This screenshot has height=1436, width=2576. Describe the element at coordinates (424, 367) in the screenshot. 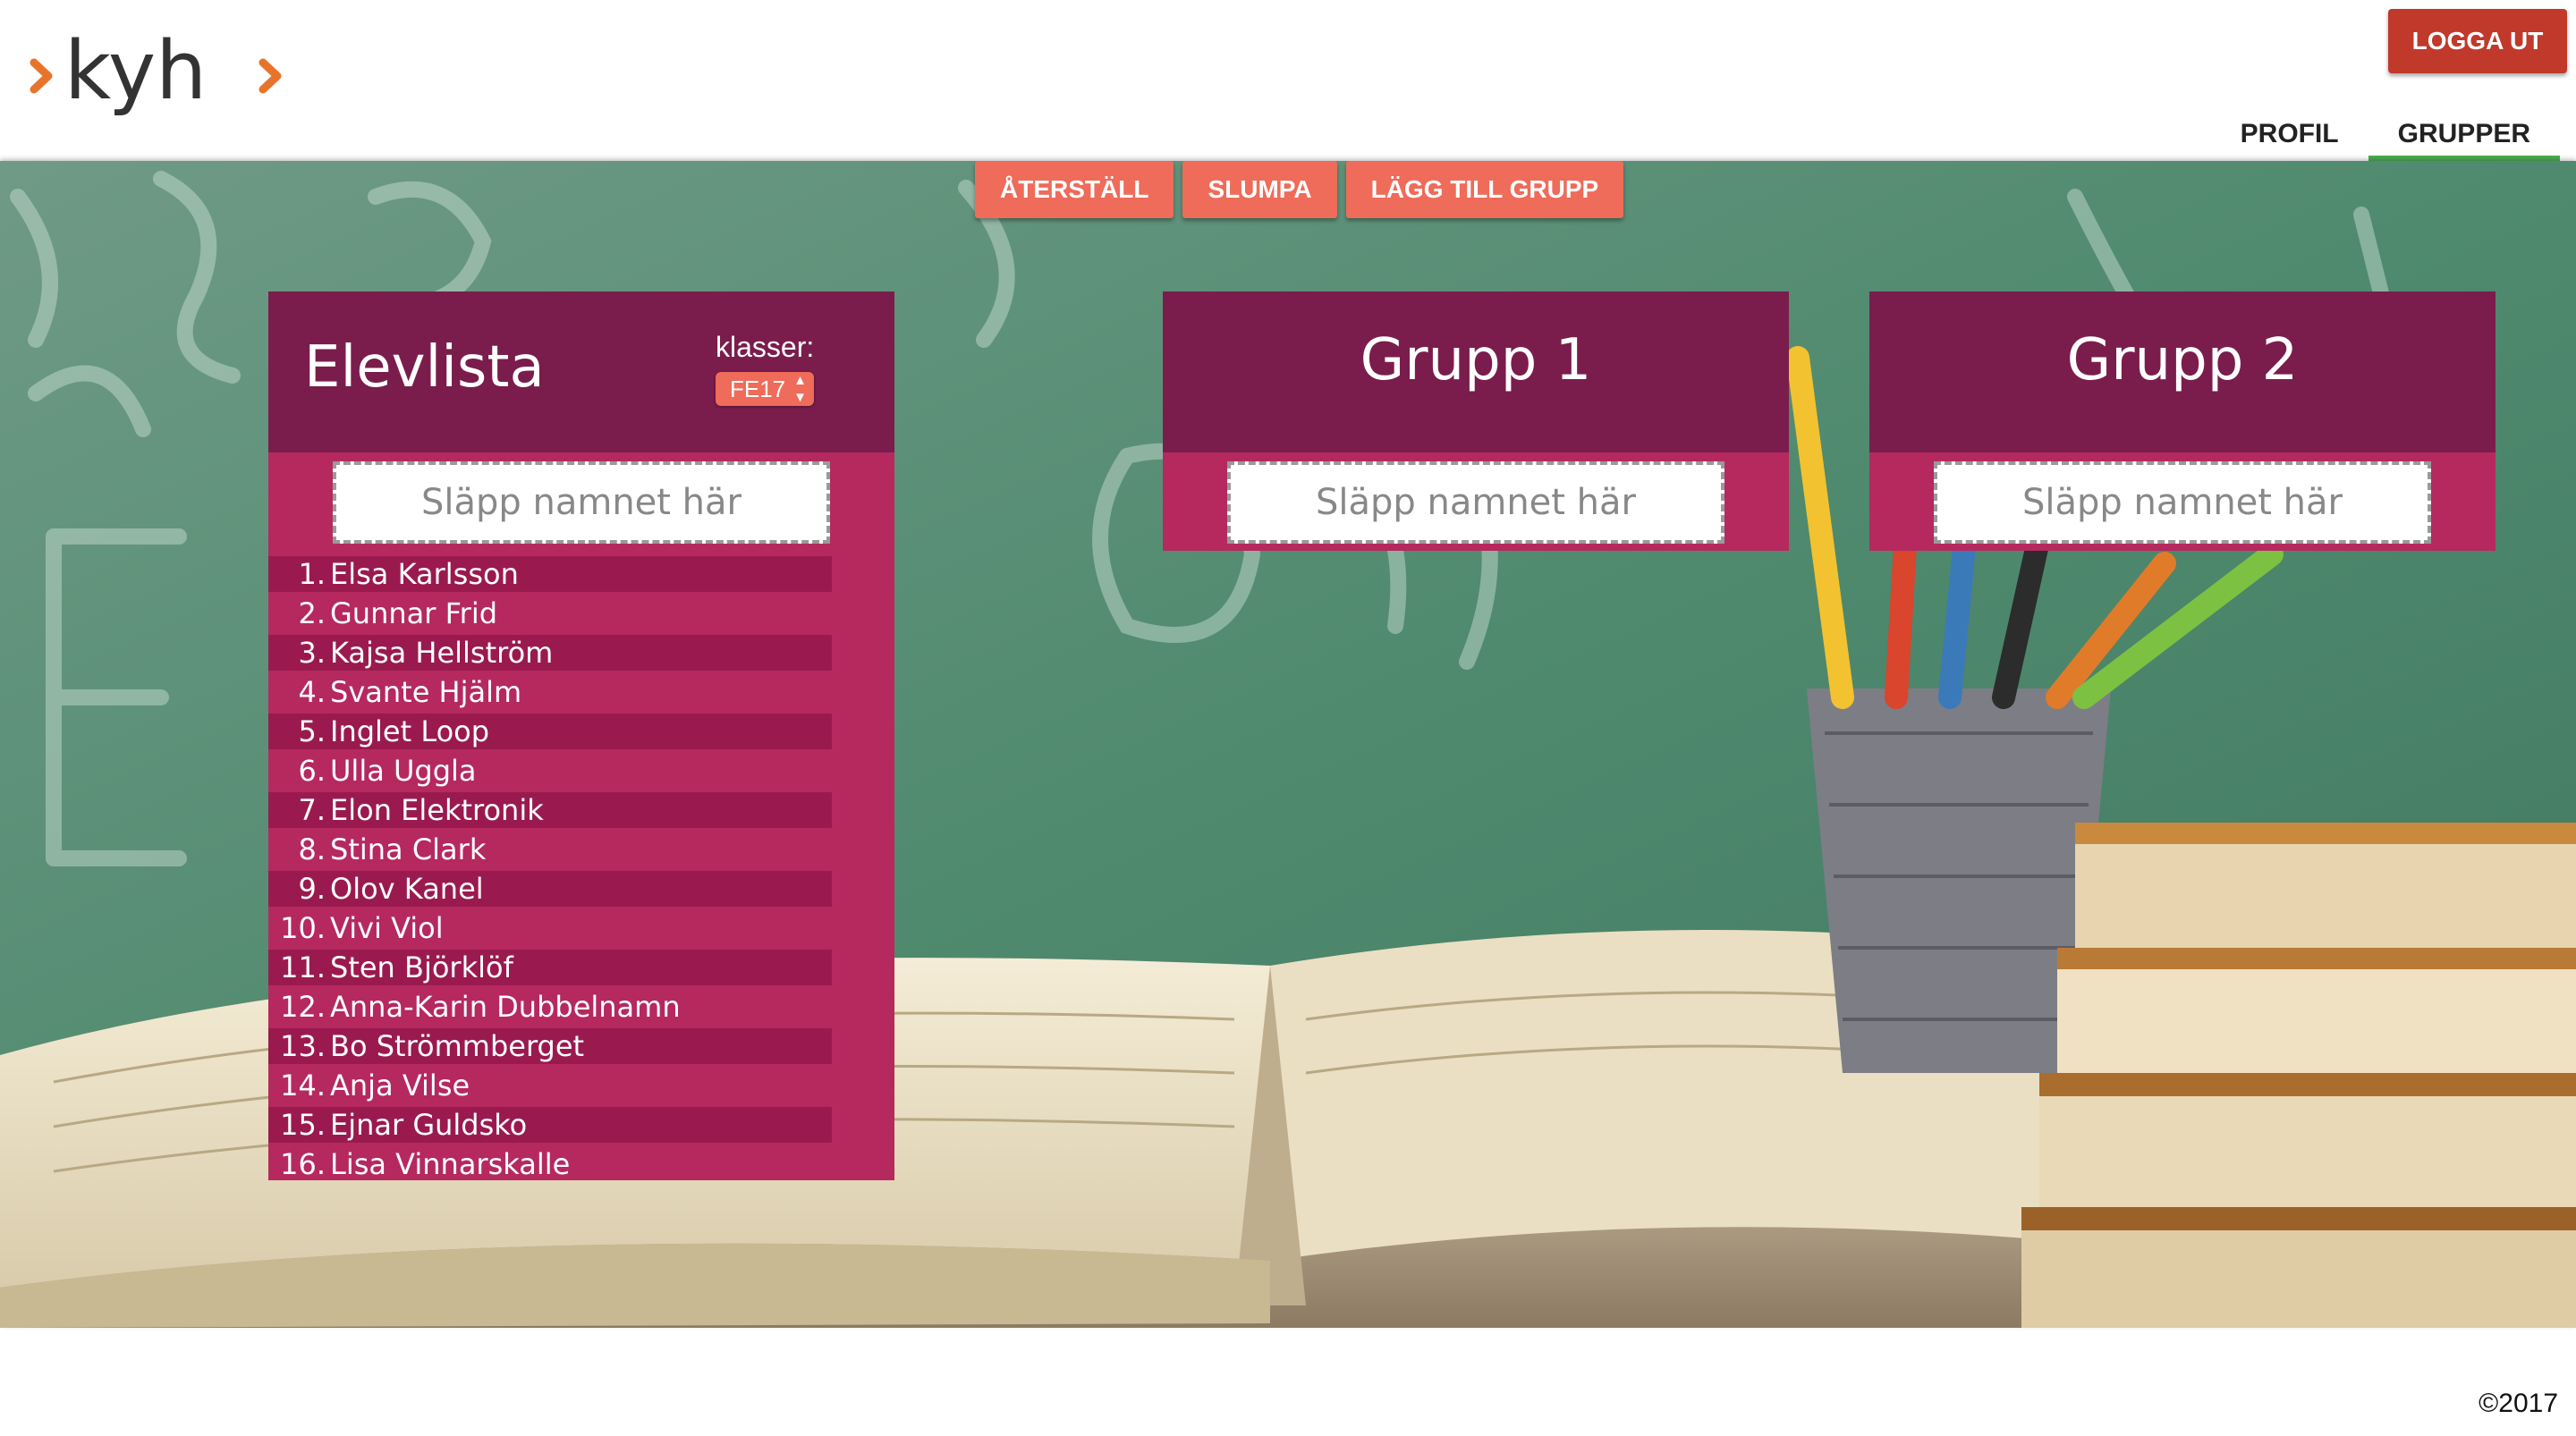

I see `student-list-title: Elevlista` at that location.